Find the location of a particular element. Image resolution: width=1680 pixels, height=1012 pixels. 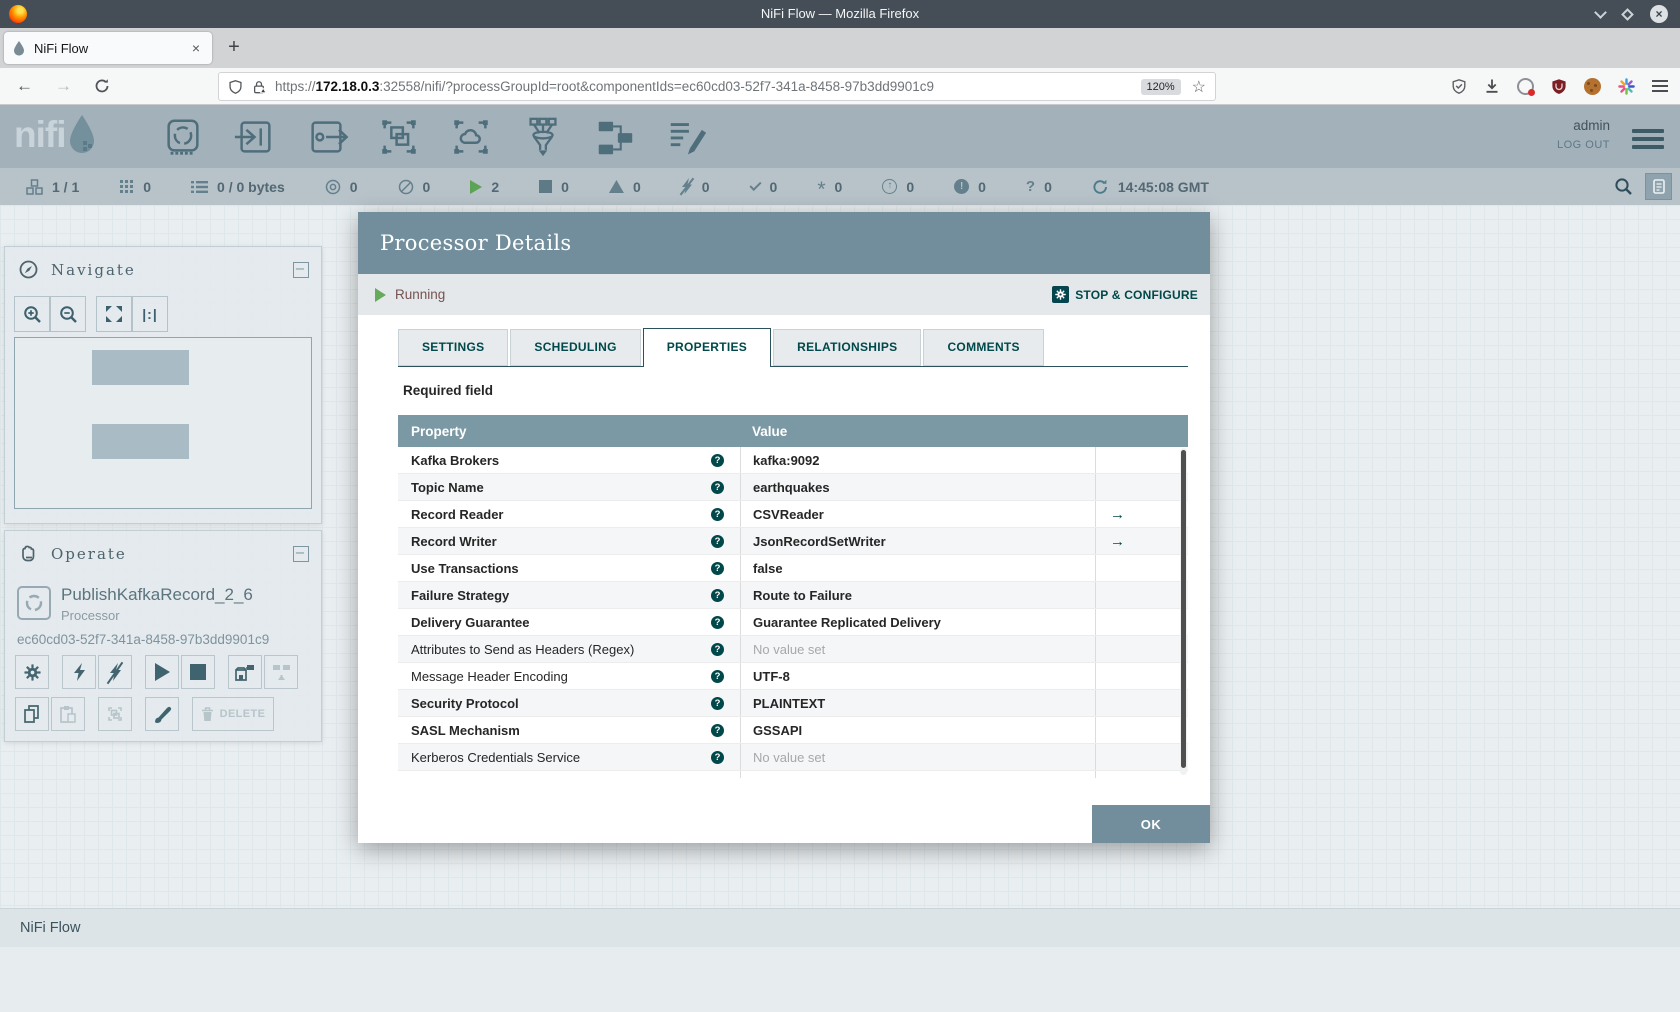

ok-button: OK is located at coordinates (1151, 824).